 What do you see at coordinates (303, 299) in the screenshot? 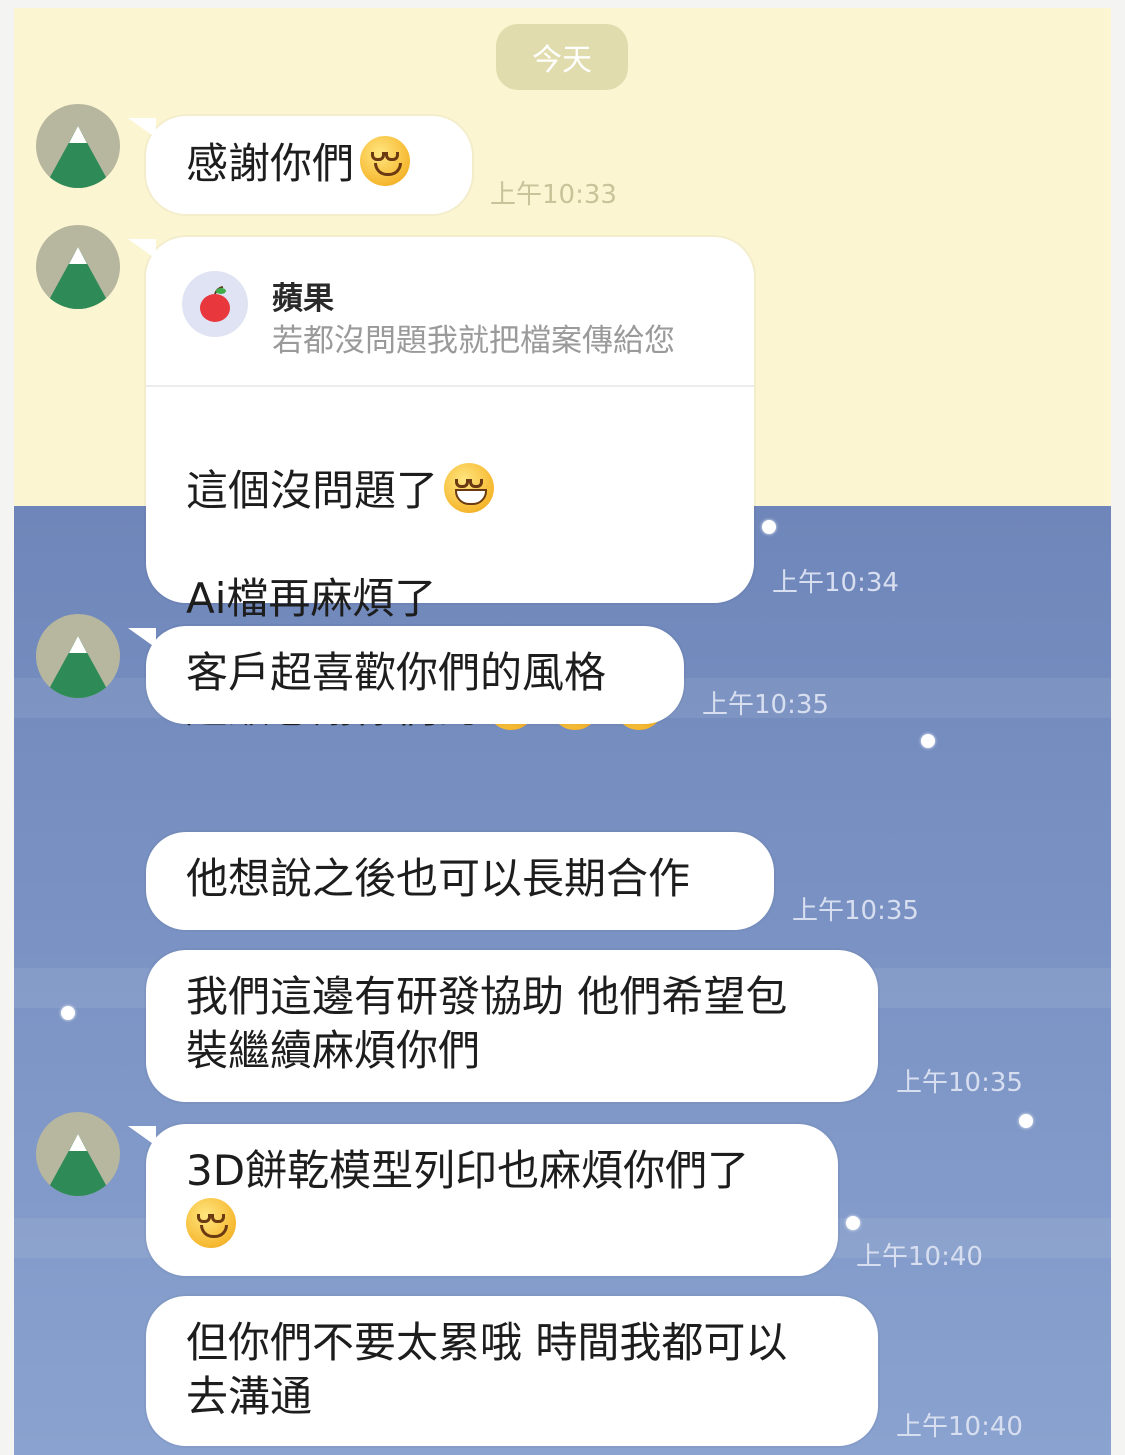
I see `reply-sender-name: 蘋果` at bounding box center [303, 299].